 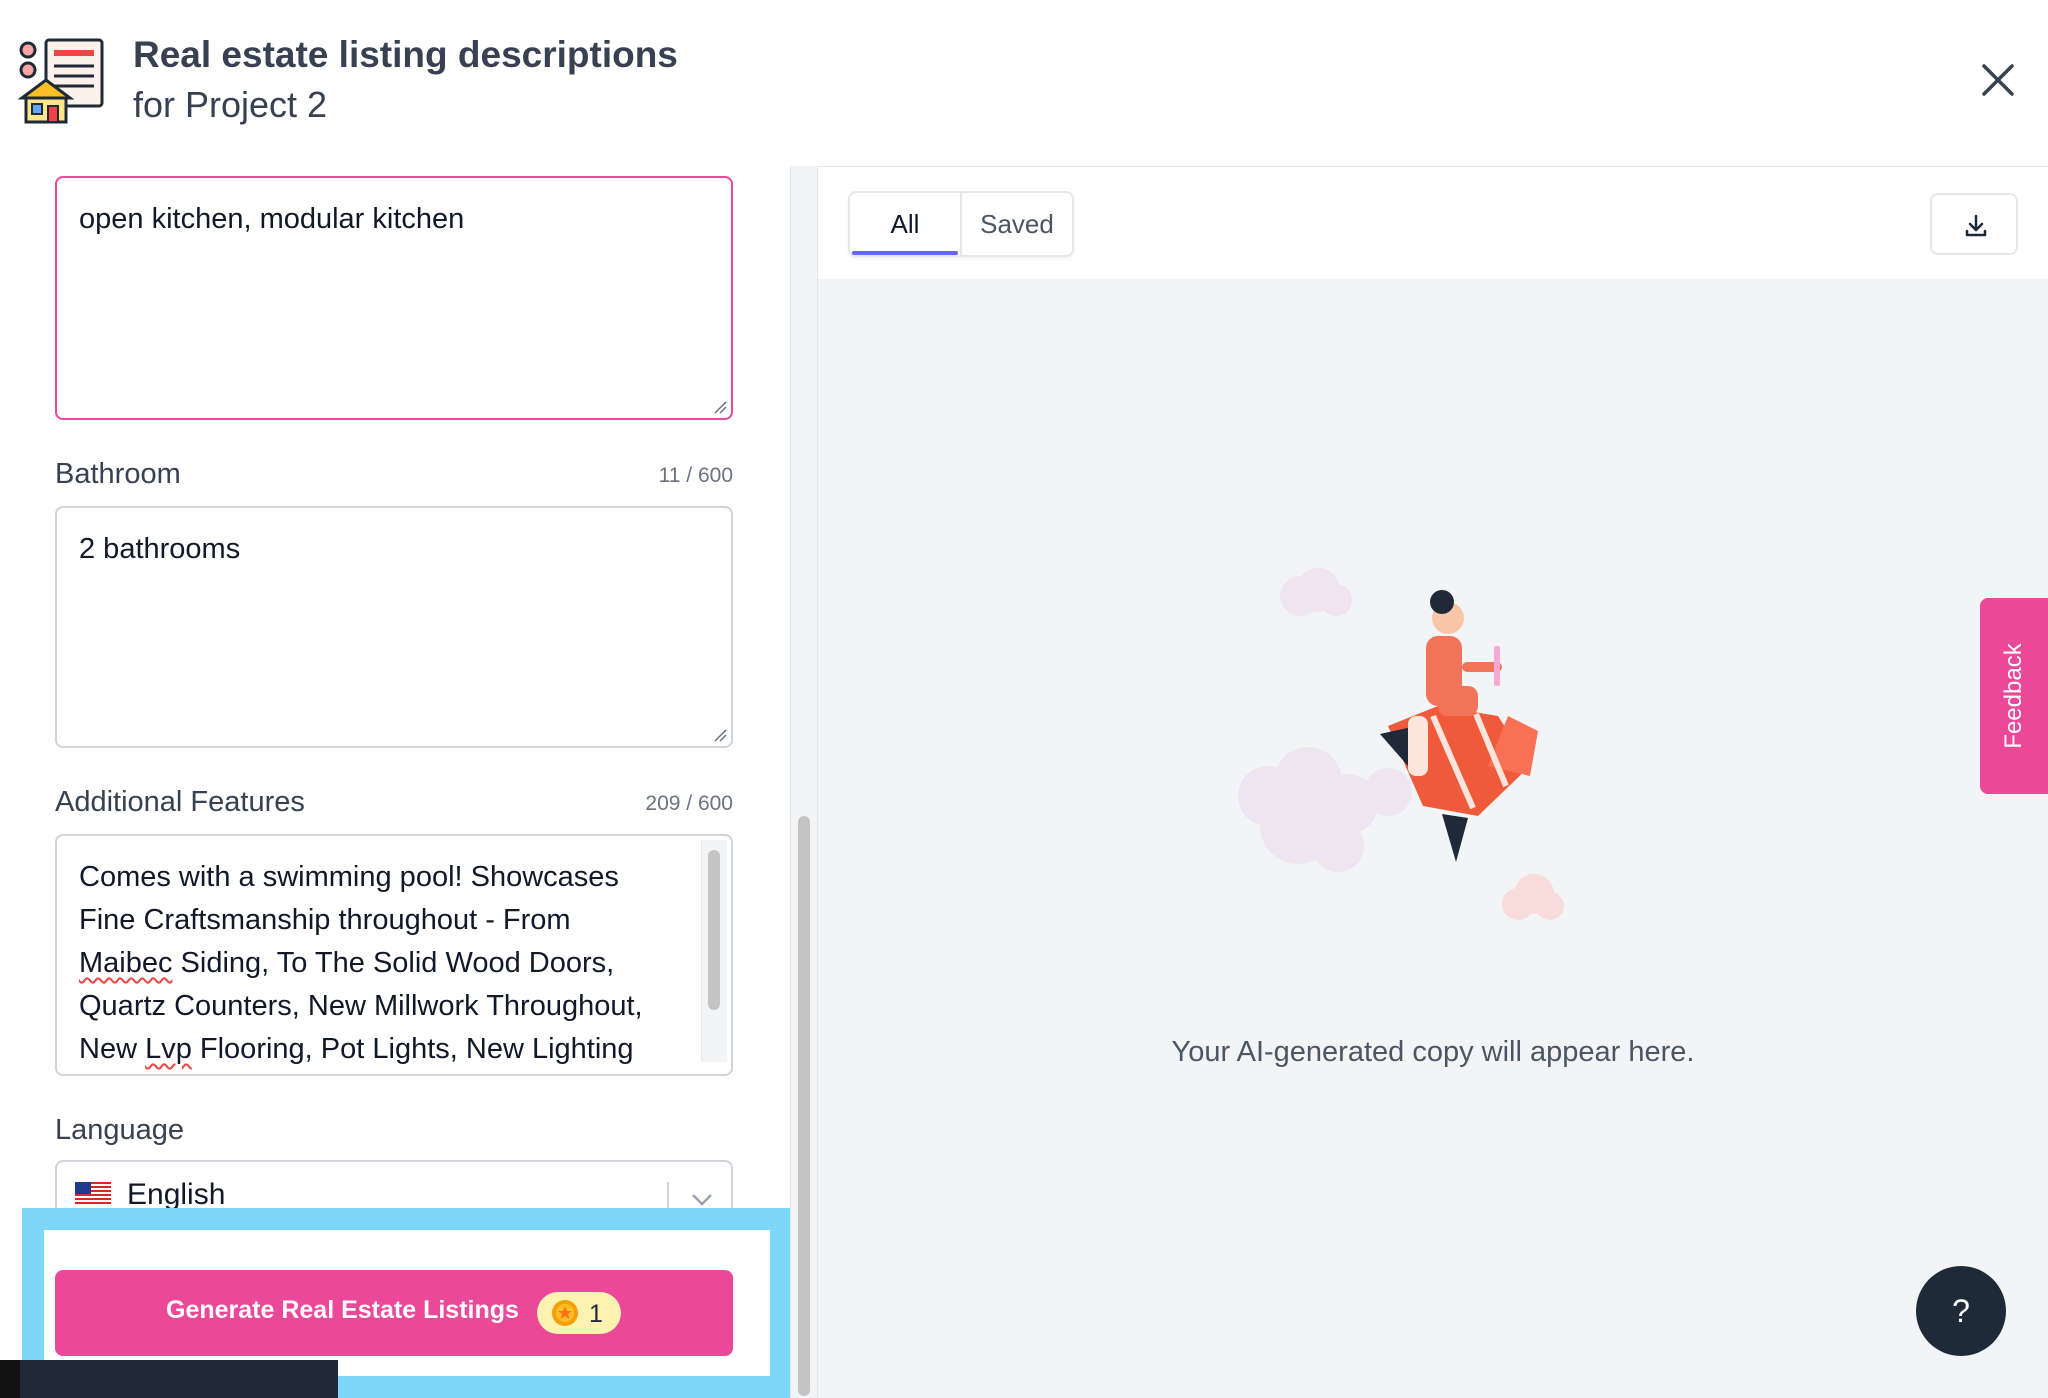 I want to click on textarea-scrollbar, so click(x=714, y=951).